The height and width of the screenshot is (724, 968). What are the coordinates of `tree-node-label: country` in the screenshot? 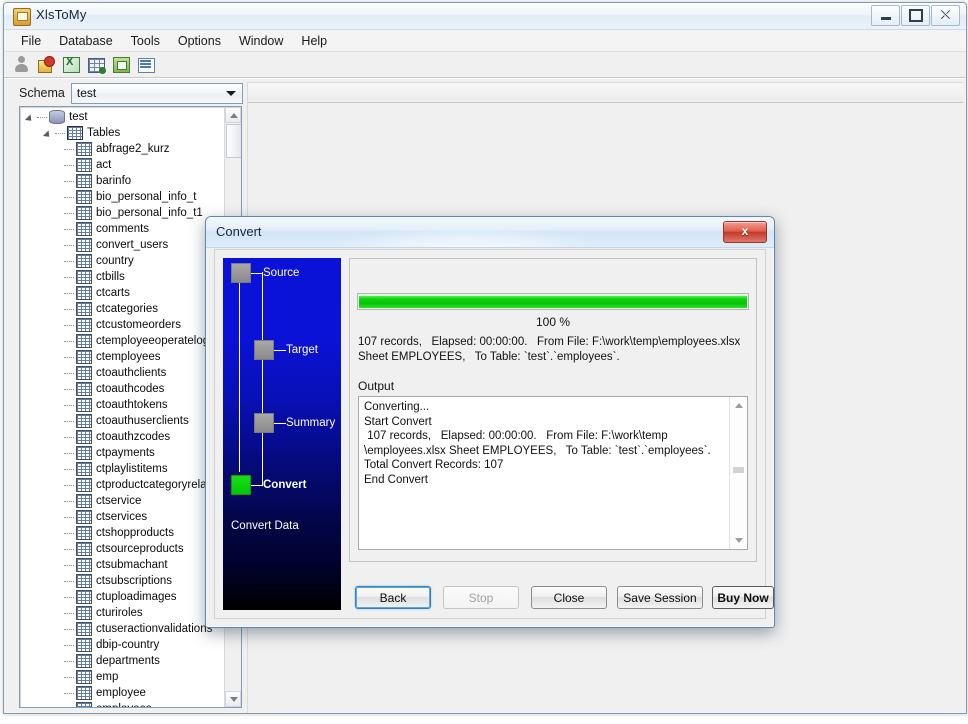 It's located at (115, 261).